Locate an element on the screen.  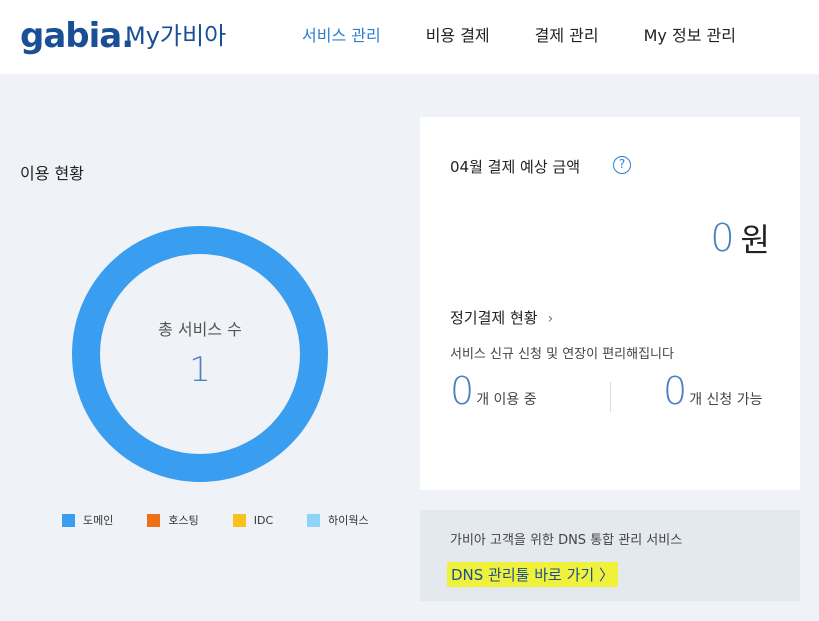
chart-legend: 도메인 호스팅 IDC 하이웍스 is located at coordinates (232, 520).